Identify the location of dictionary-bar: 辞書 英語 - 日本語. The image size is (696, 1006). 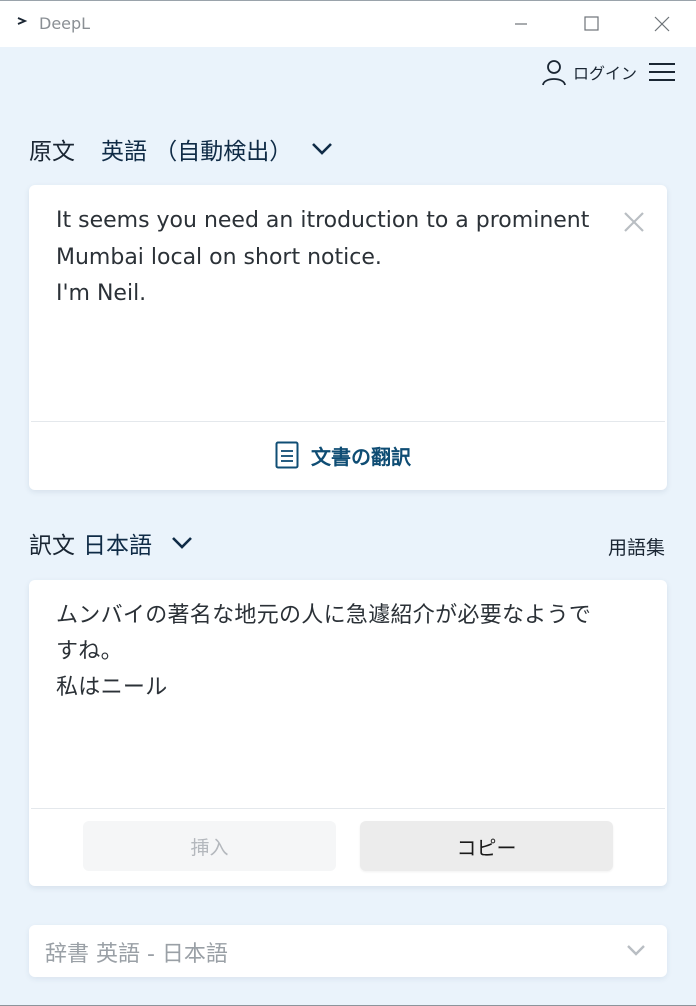
(348, 951).